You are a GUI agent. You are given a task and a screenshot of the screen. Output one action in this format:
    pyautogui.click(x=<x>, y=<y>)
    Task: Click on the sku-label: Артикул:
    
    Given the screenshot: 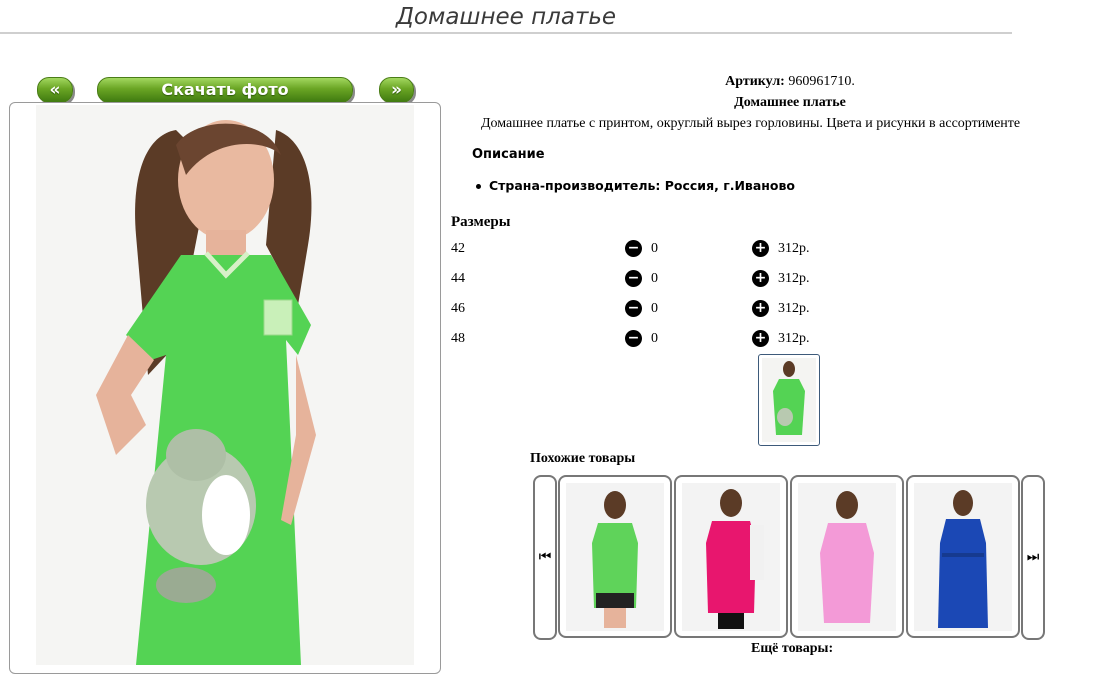 What is the action you would take?
    pyautogui.click(x=755, y=81)
    